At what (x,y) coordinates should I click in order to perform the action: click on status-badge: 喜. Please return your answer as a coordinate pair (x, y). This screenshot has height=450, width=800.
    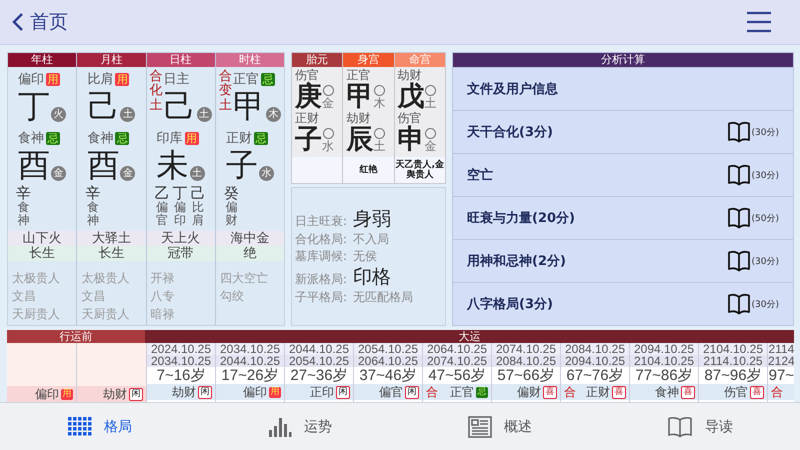
    Looking at the image, I should click on (757, 392).